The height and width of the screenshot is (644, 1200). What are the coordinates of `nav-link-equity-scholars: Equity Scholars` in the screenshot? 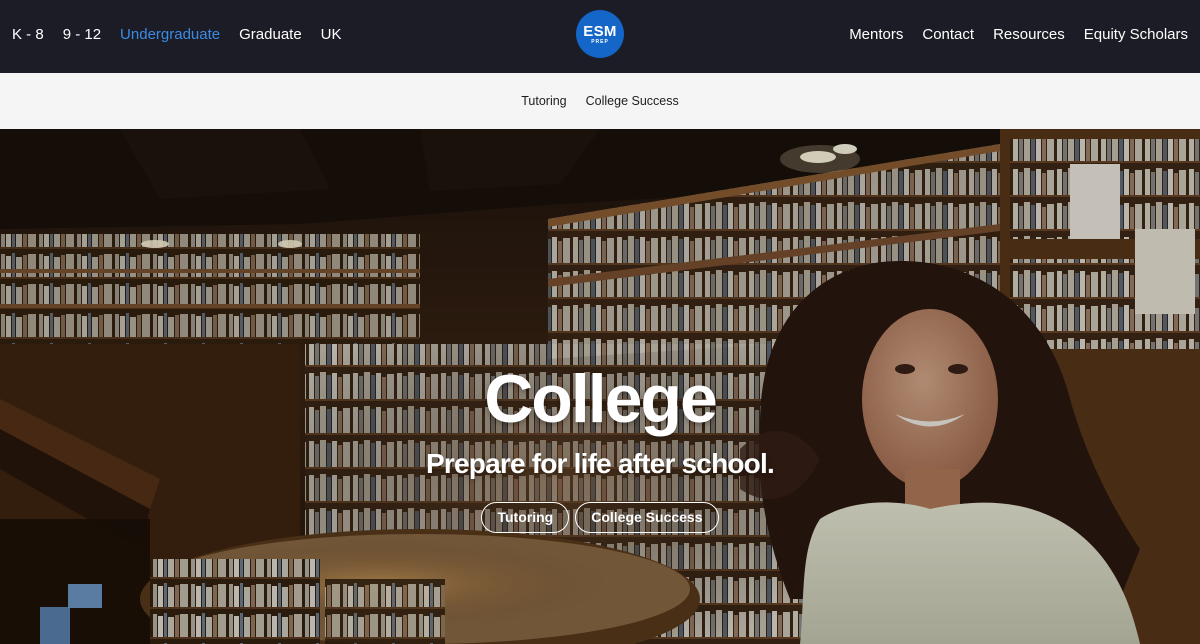 It's located at (1136, 34).